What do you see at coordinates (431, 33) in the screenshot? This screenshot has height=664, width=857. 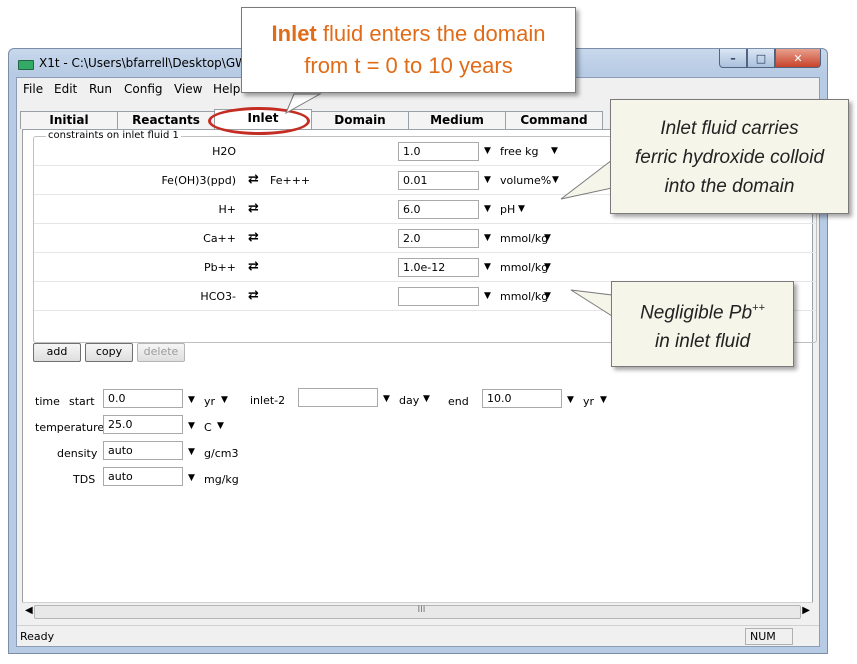 I see `callout-line1: fluid enters the domain` at bounding box center [431, 33].